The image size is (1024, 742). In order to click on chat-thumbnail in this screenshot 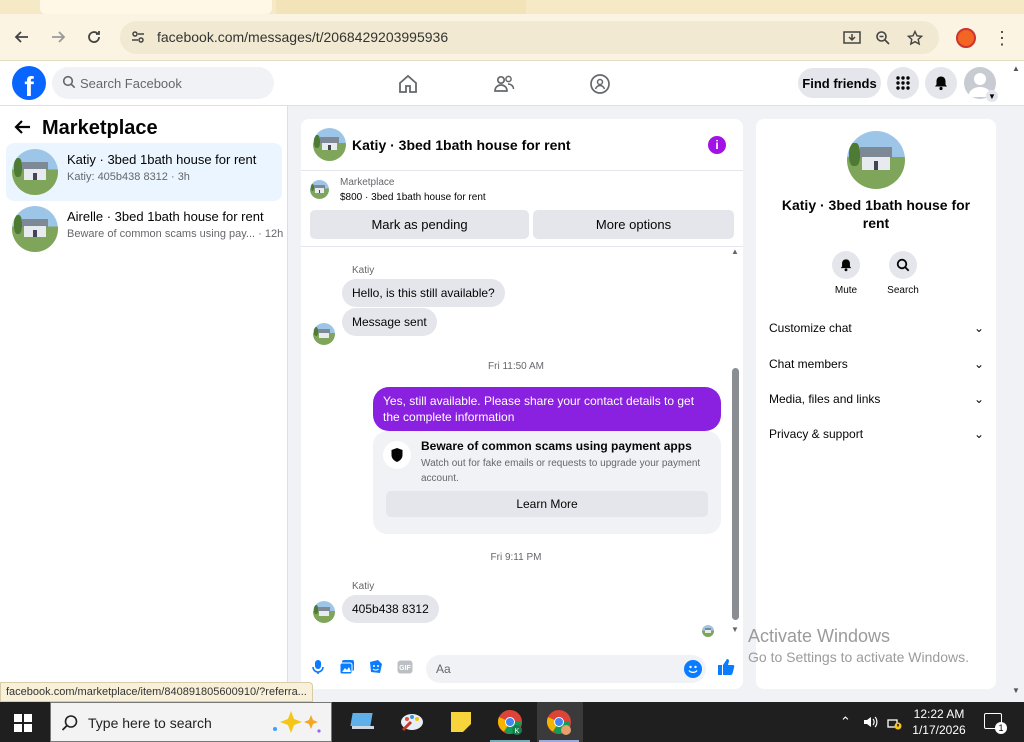, I will do `click(329, 144)`.